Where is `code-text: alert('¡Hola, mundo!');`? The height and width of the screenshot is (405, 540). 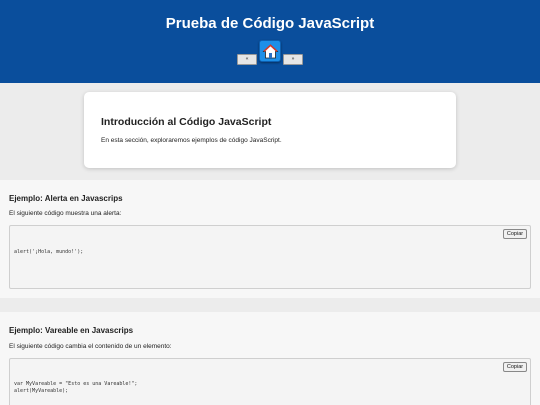
code-text: alert('¡Hola, mundo!'); is located at coordinates (49, 252).